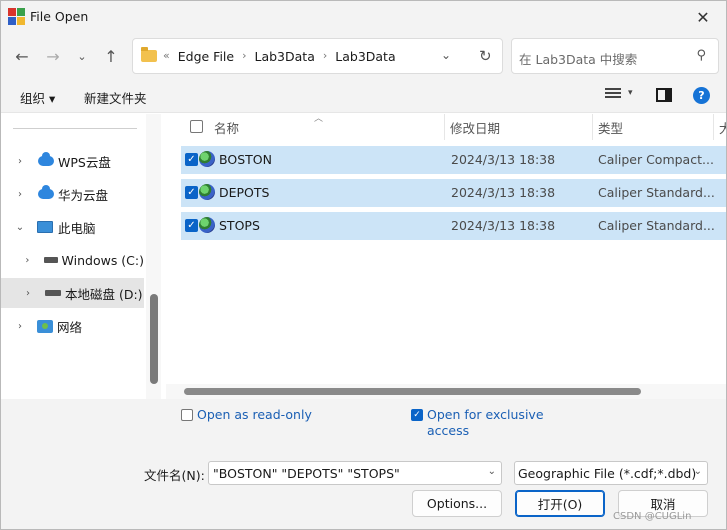 This screenshot has width=727, height=530. What do you see at coordinates (701, 95) in the screenshot?
I see `help-icon: ?` at bounding box center [701, 95].